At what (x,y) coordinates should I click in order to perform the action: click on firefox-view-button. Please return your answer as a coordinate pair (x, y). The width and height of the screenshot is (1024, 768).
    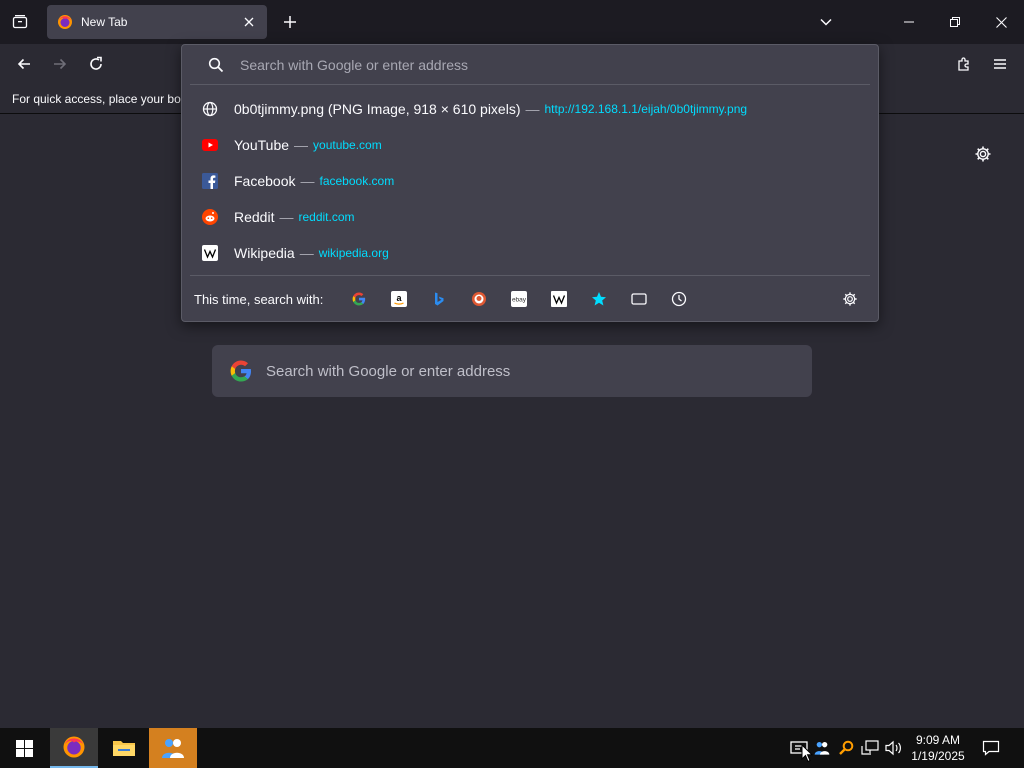
    Looking at the image, I should click on (20, 22).